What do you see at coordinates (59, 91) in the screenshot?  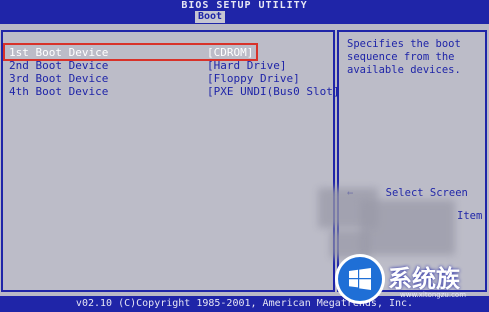 I see `boot-device-label: 4th Boot Device` at bounding box center [59, 91].